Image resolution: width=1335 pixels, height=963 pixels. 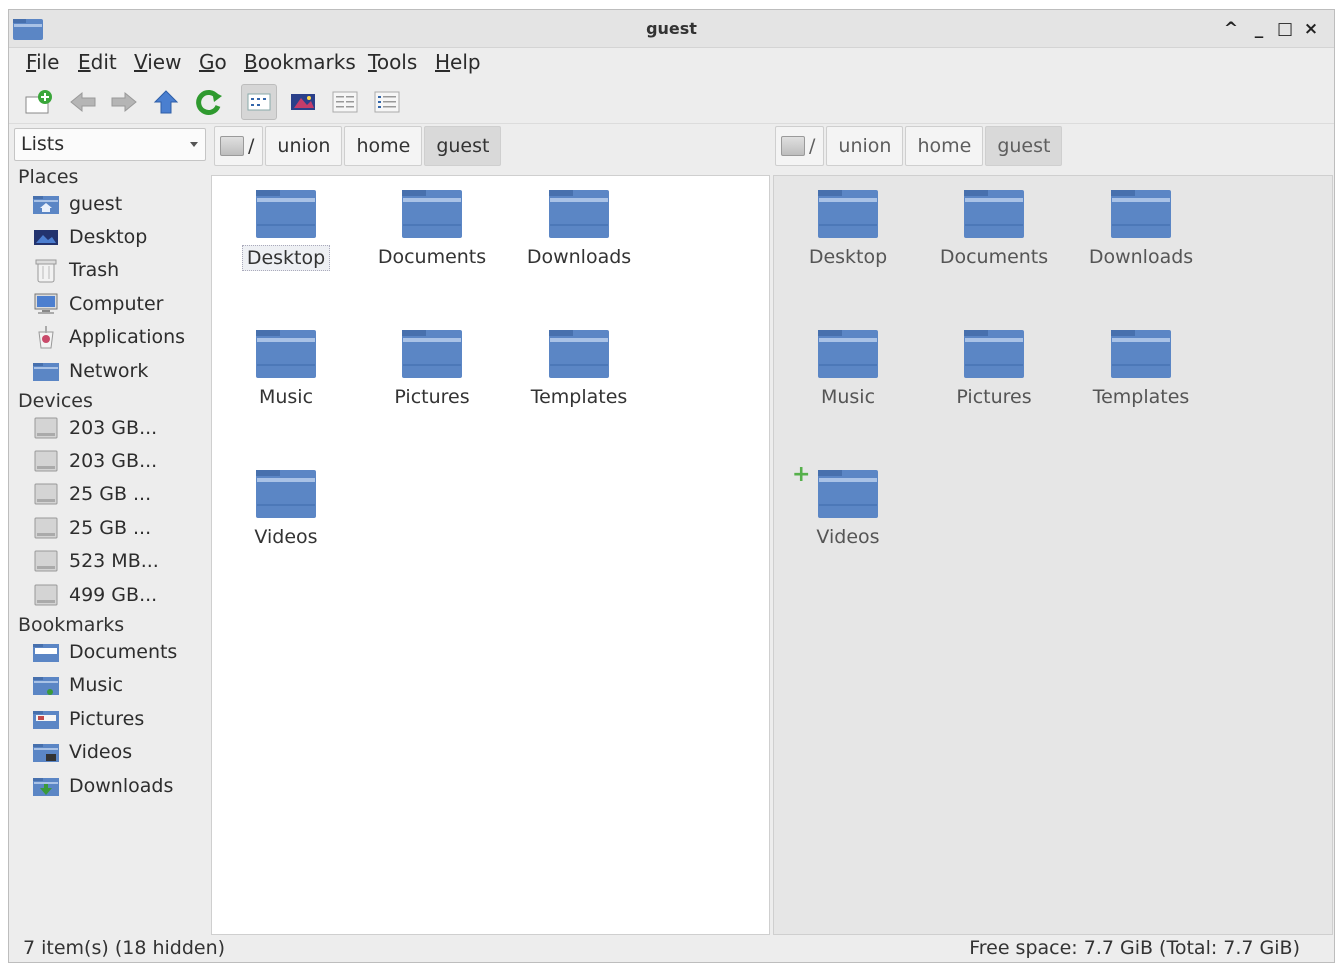 What do you see at coordinates (75, 270) in the screenshot?
I see `sidebar-item-trash: Trash` at bounding box center [75, 270].